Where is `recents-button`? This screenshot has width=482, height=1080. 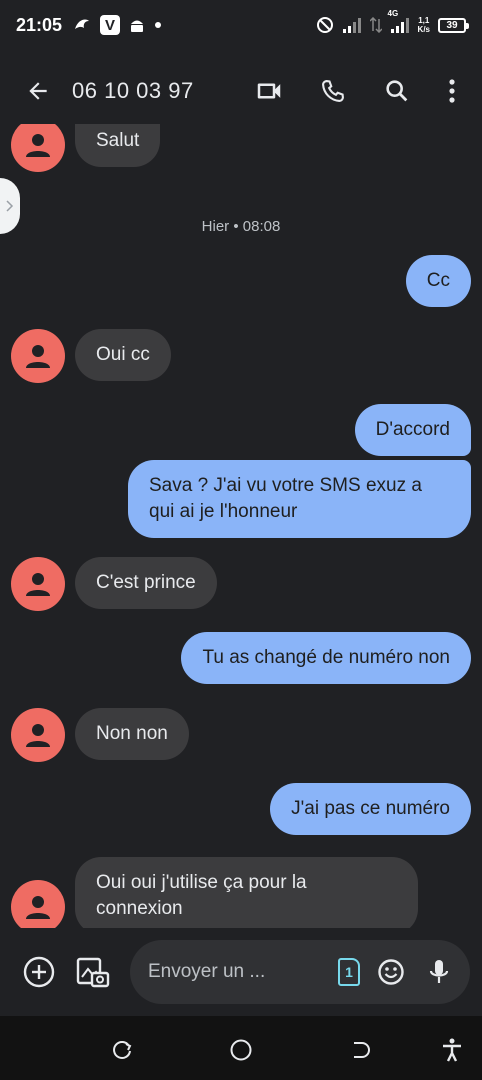 recents-button is located at coordinates (122, 1050).